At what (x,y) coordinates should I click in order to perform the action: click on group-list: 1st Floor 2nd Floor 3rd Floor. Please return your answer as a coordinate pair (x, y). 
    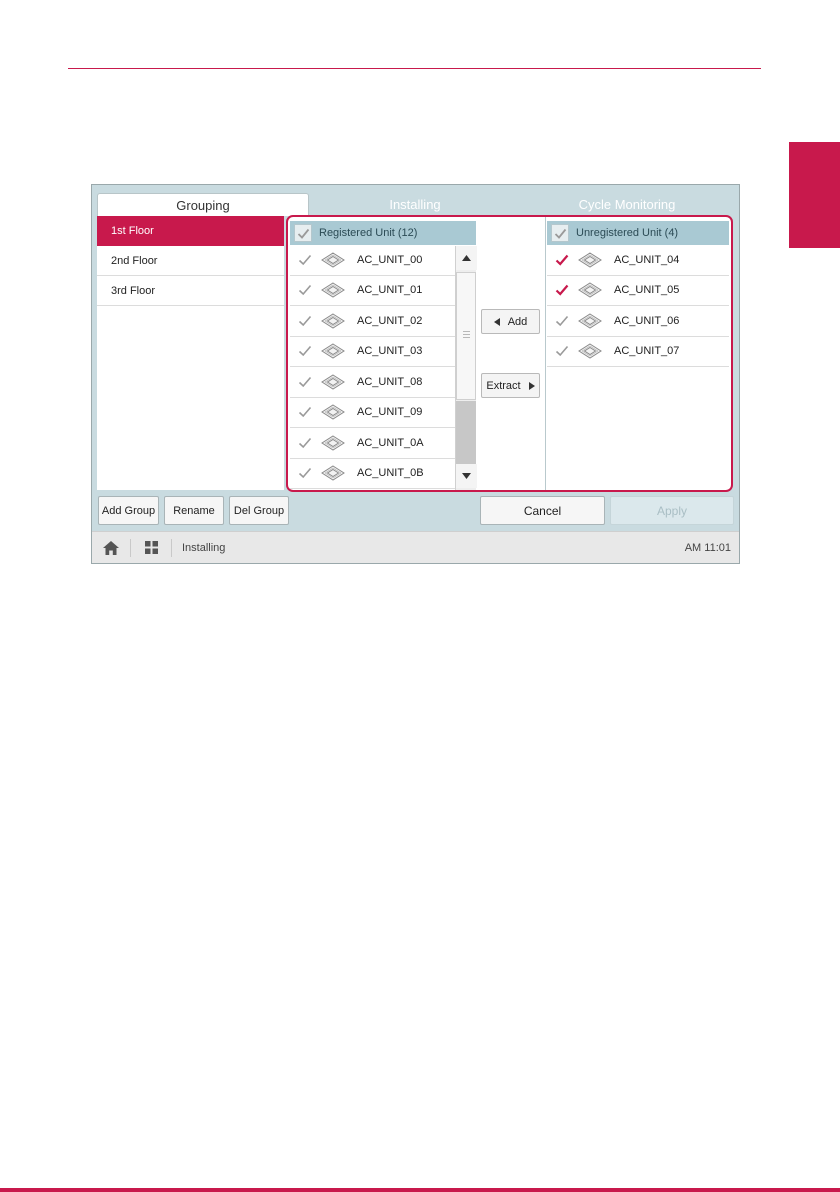
    Looking at the image, I should click on (190, 353).